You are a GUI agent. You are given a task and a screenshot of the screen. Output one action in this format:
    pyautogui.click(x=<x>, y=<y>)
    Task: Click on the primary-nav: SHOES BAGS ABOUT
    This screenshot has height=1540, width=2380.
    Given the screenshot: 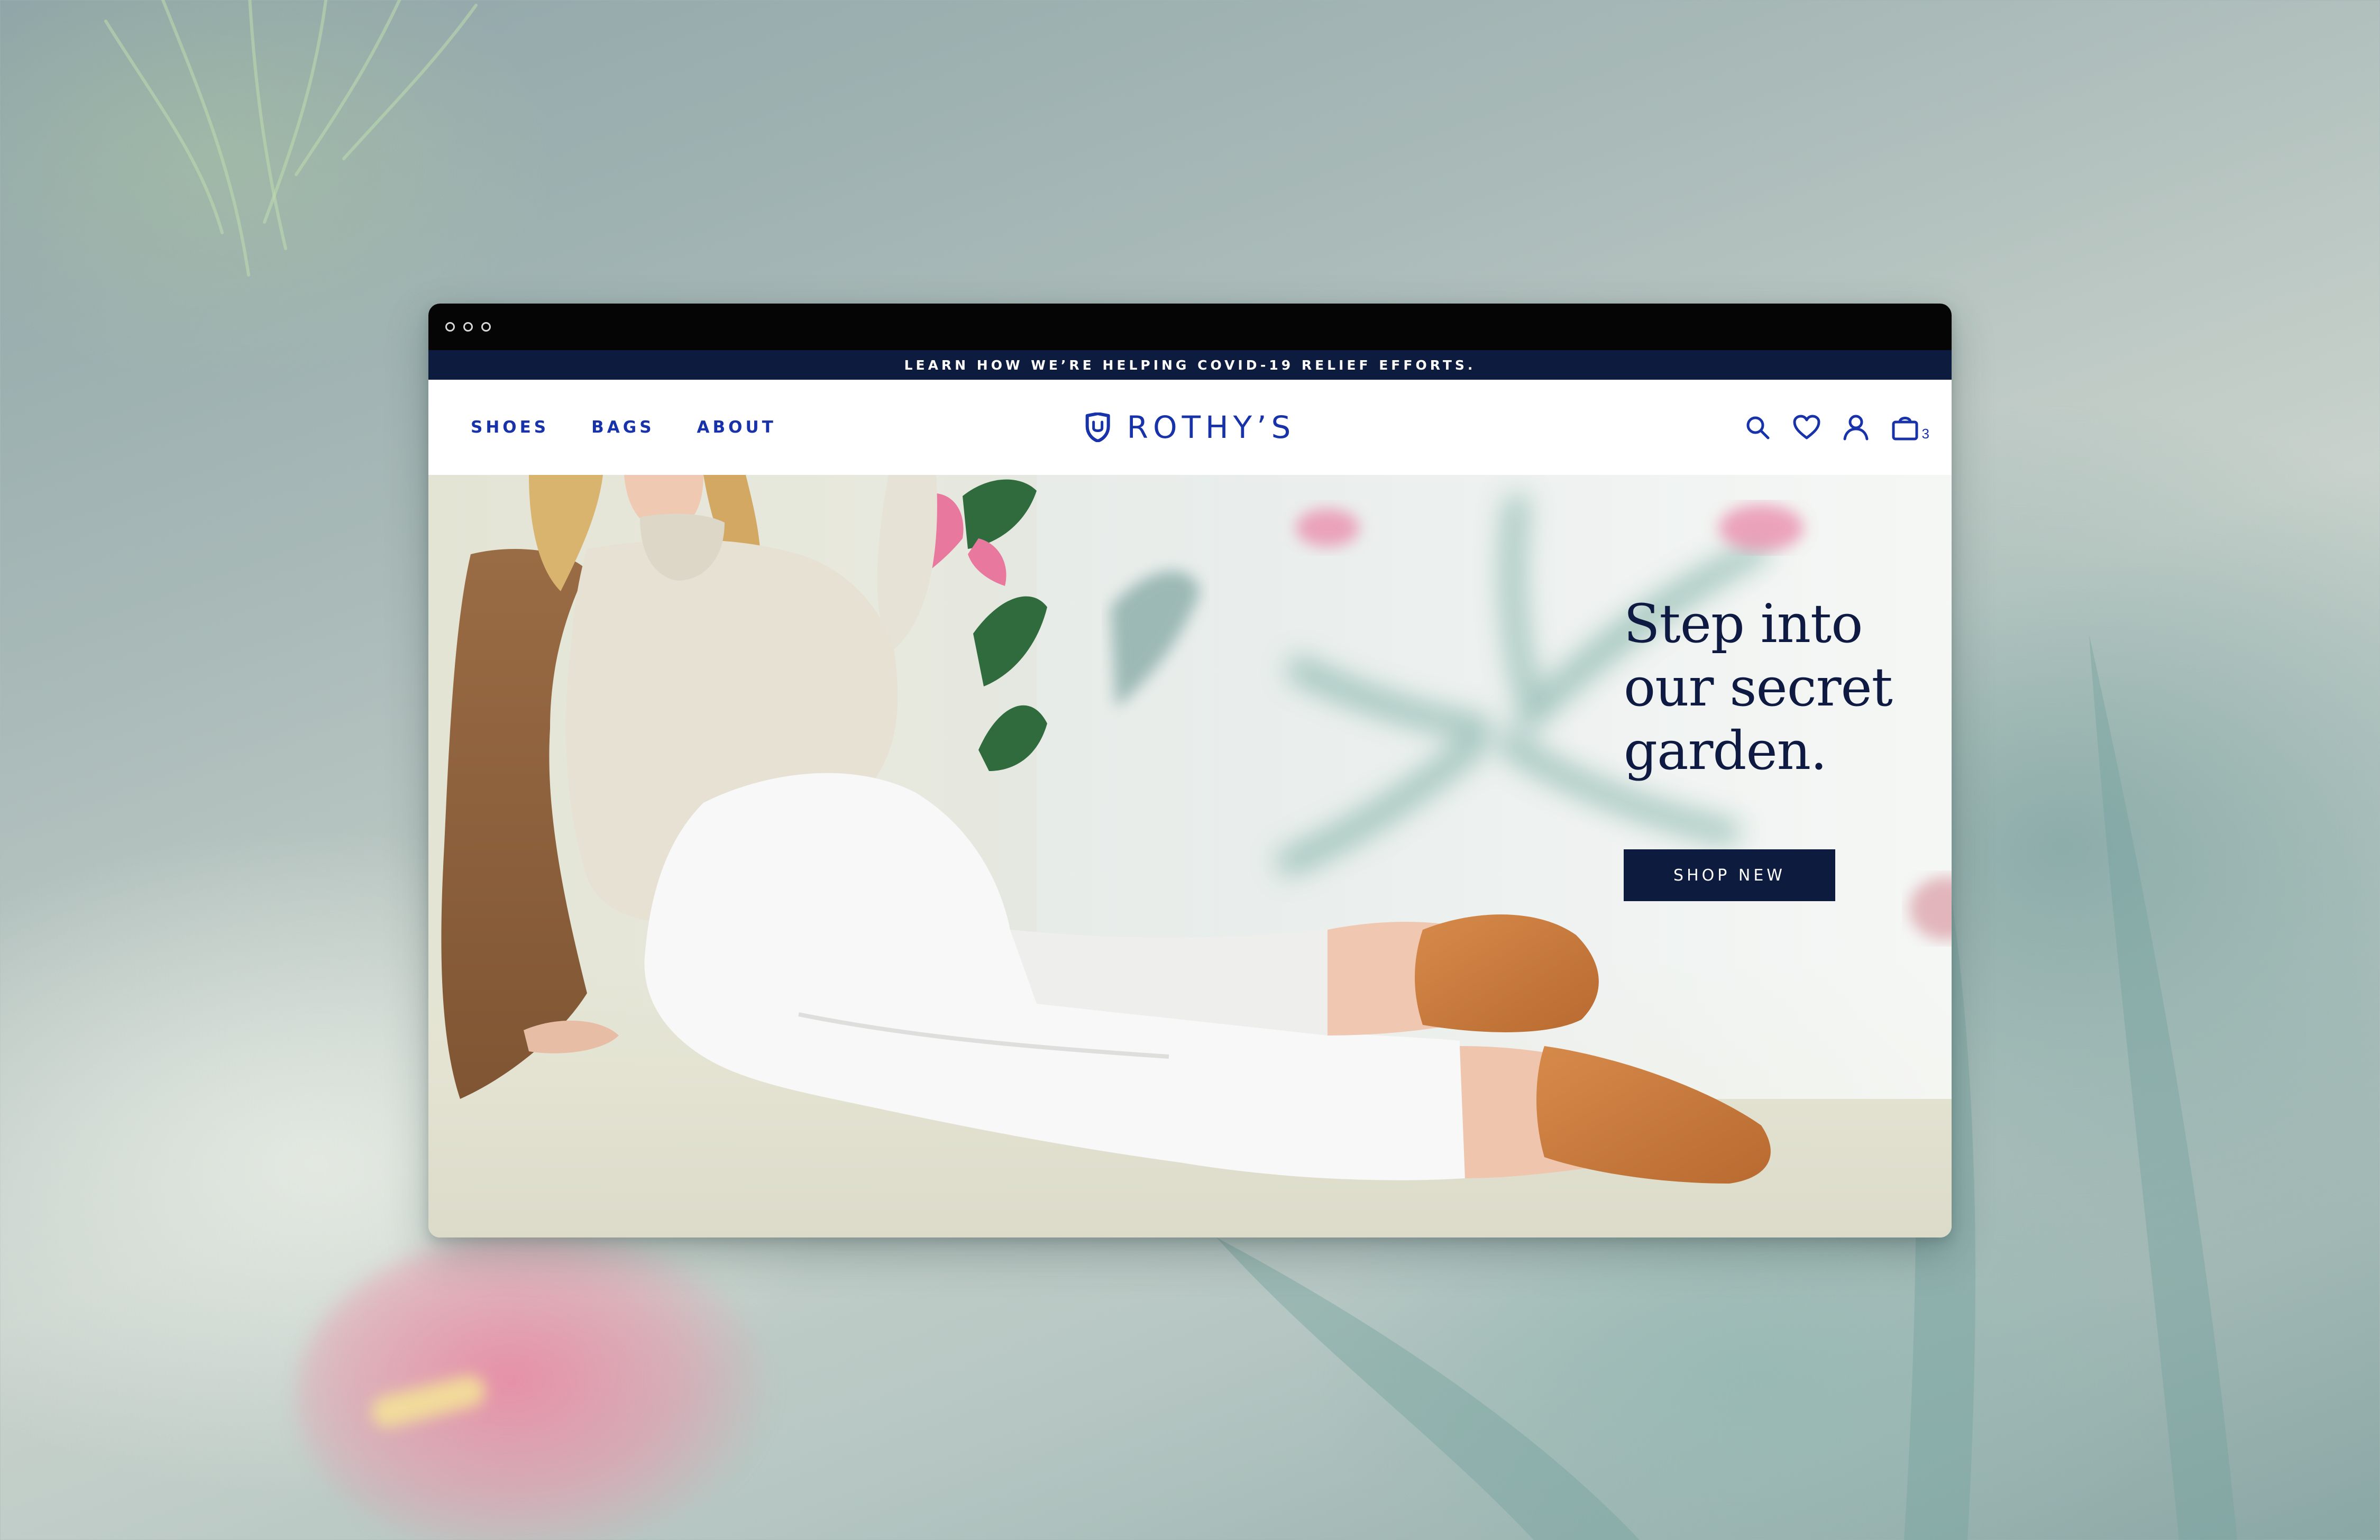 What is the action you would take?
    pyautogui.click(x=602, y=427)
    